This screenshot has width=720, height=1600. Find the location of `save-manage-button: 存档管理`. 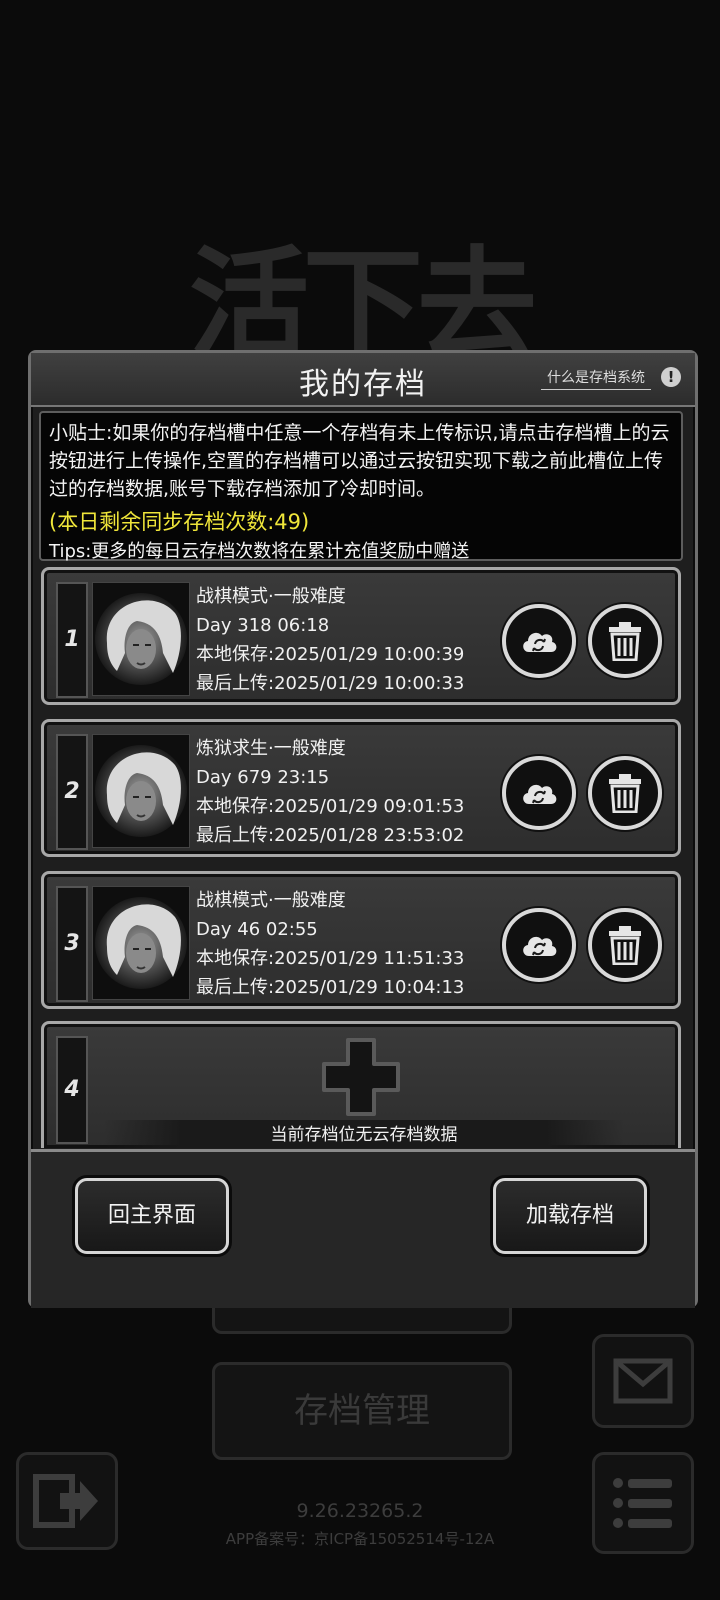

save-manage-button: 存档管理 is located at coordinates (362, 1411).